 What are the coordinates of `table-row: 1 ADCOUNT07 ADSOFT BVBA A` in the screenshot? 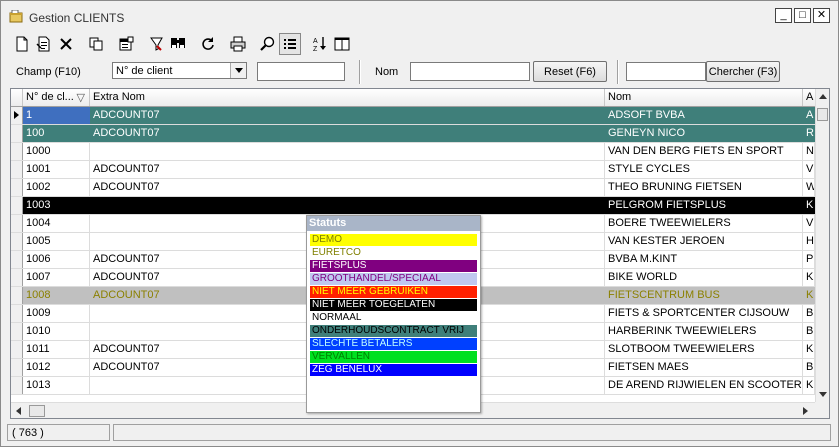 It's located at (413, 116).